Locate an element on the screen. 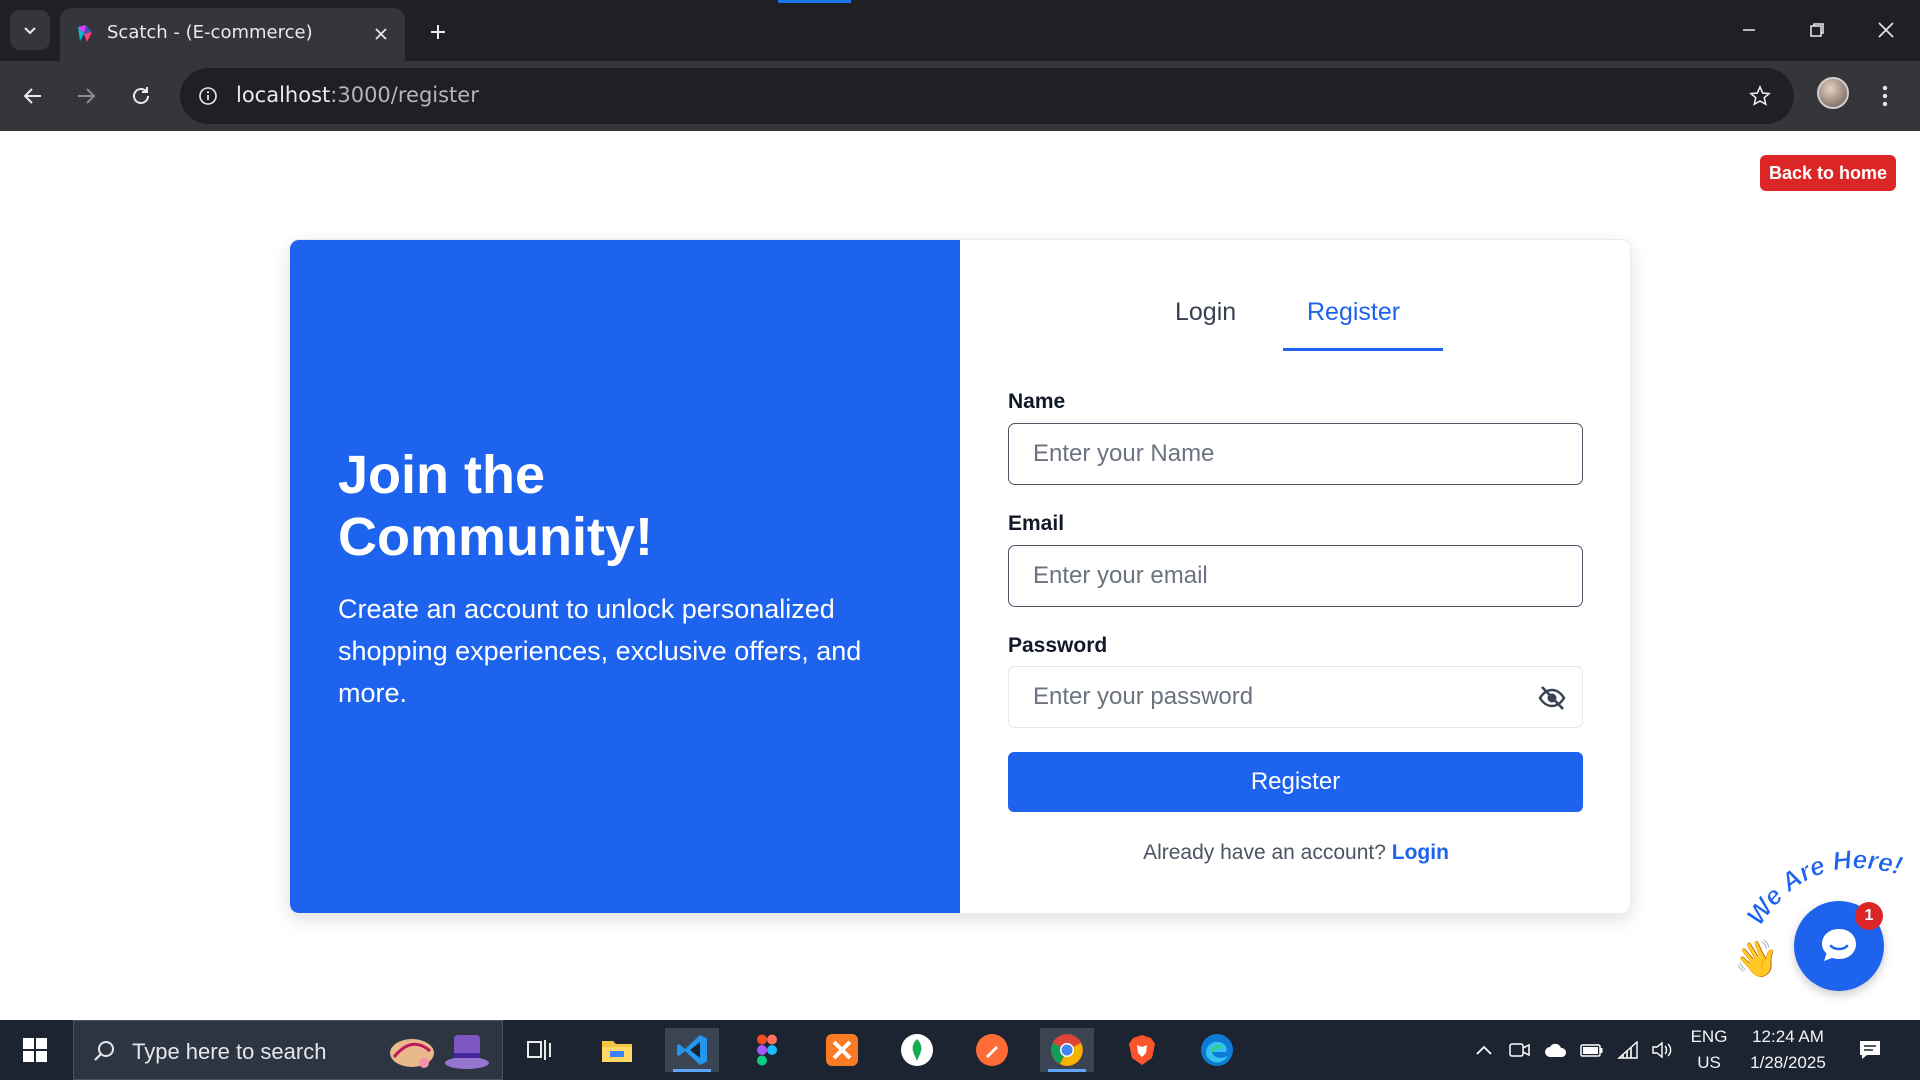  taskbar-search-box: Type here to search is located at coordinates (288, 1050).